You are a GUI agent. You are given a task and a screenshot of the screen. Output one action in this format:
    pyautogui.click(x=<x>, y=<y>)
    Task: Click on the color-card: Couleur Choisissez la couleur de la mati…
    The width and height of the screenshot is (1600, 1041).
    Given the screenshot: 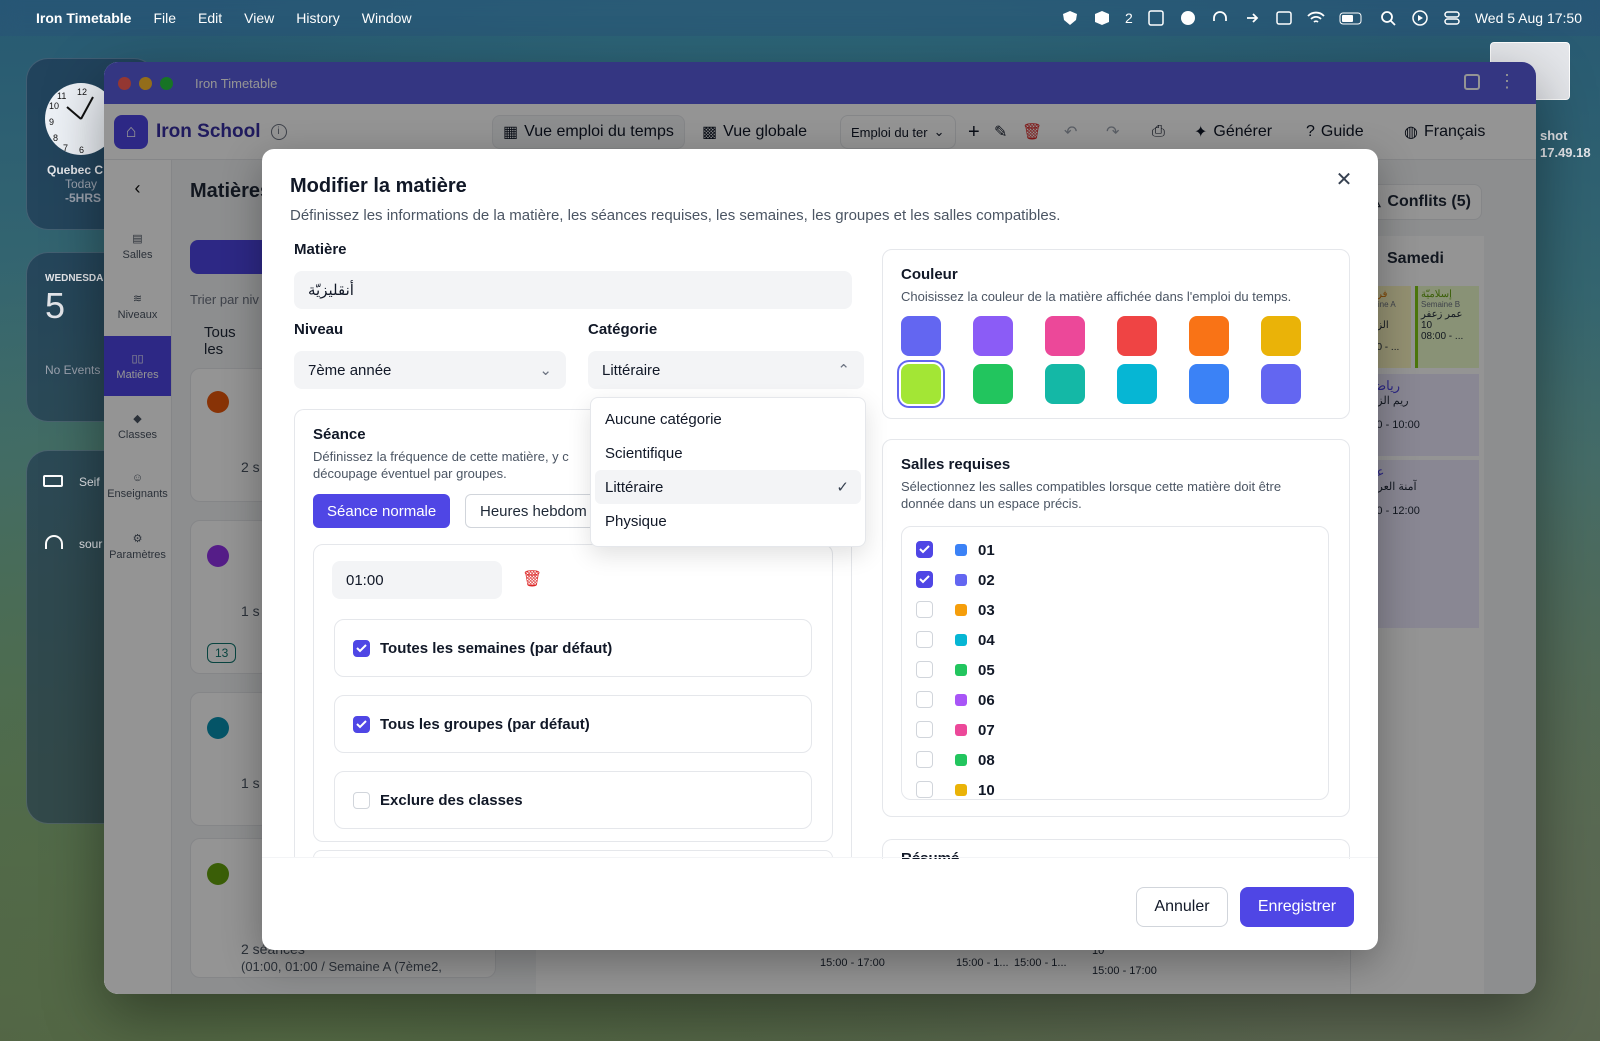 What is the action you would take?
    pyautogui.click(x=1116, y=334)
    